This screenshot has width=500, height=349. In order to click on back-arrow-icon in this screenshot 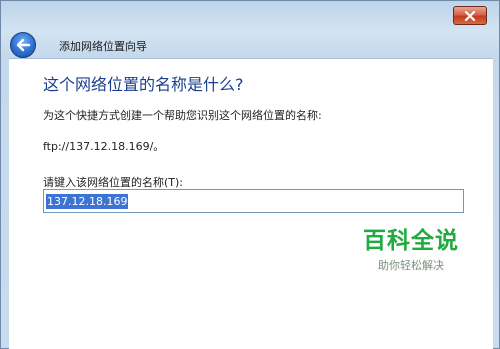, I will do `click(23, 45)`.